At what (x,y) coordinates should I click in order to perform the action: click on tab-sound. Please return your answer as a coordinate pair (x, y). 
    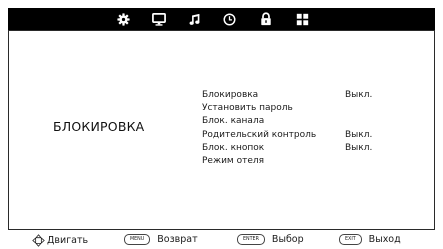
    Looking at the image, I should click on (194, 19).